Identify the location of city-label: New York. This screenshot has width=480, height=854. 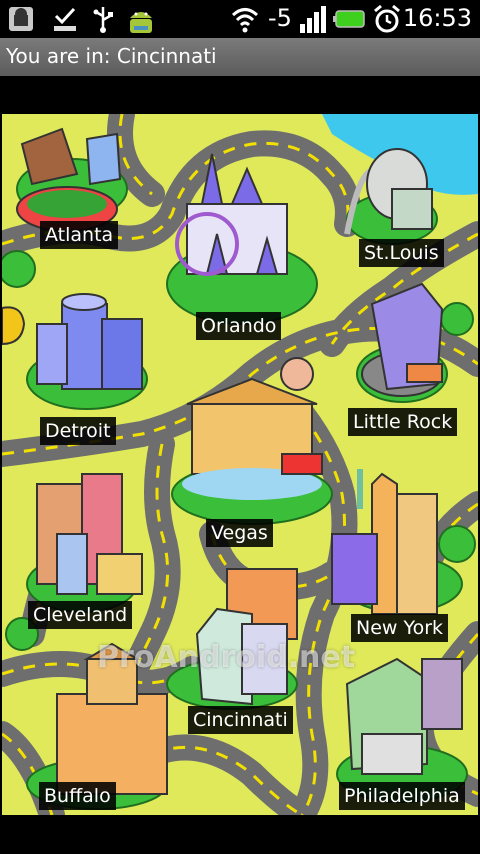
(400, 628).